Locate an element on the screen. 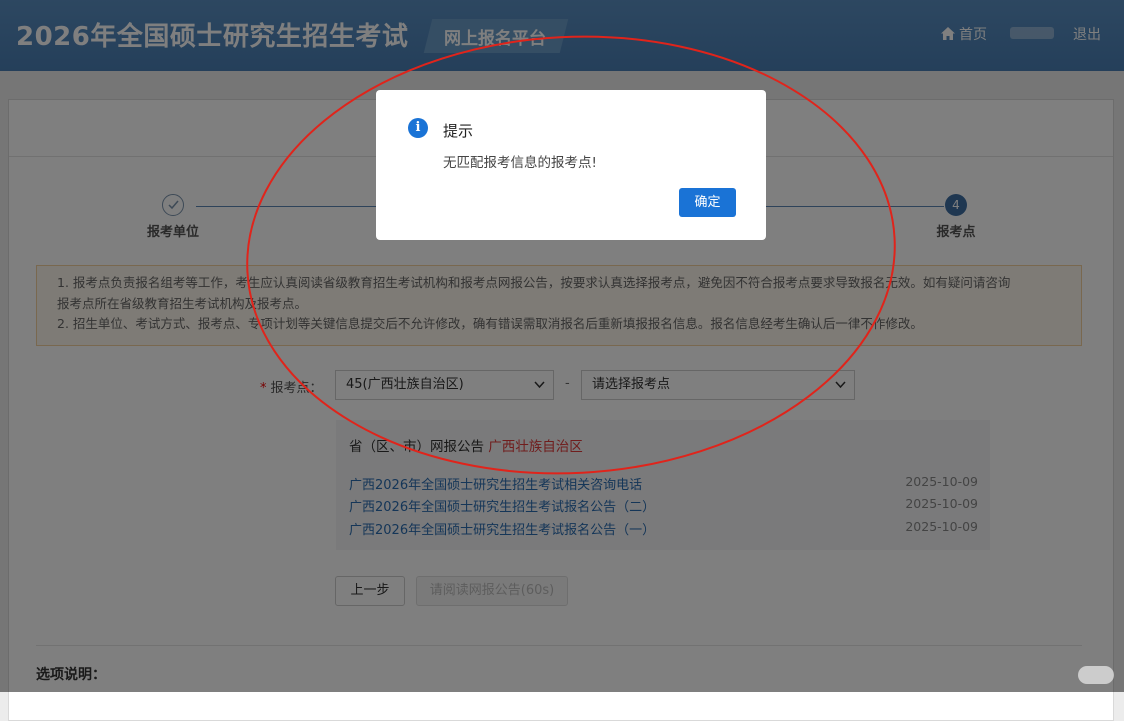 The height and width of the screenshot is (721, 1124). alert-dialog: i 提示 无匹配报考信息的报考点! 确定 is located at coordinates (571, 165).